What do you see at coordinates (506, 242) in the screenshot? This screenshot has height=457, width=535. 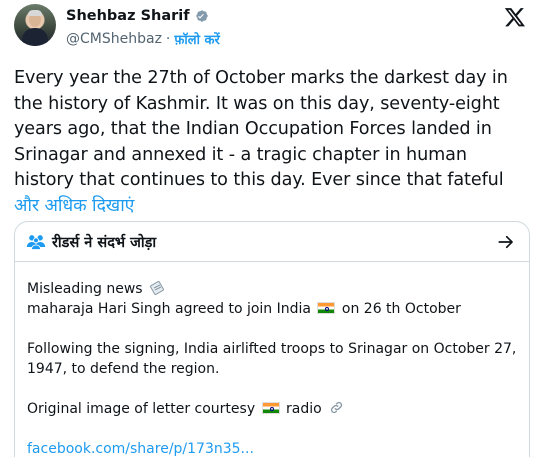 I see `arrow-right-icon` at bounding box center [506, 242].